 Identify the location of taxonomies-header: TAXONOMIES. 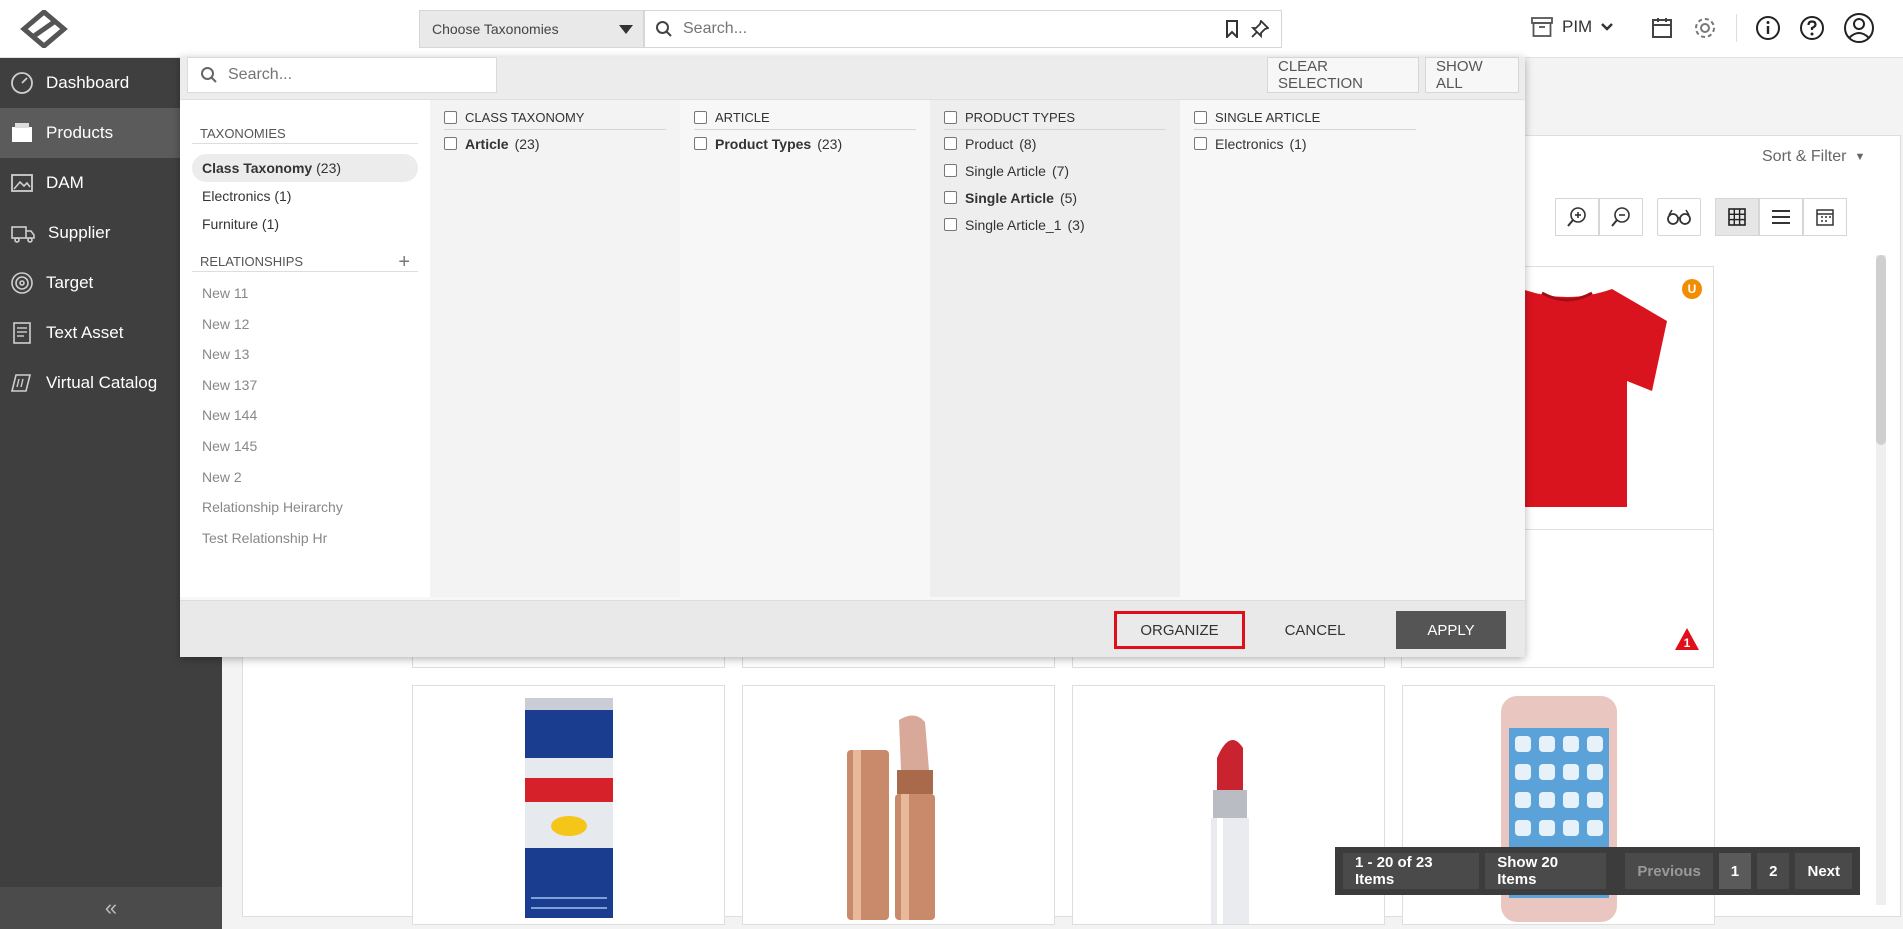
(305, 132).